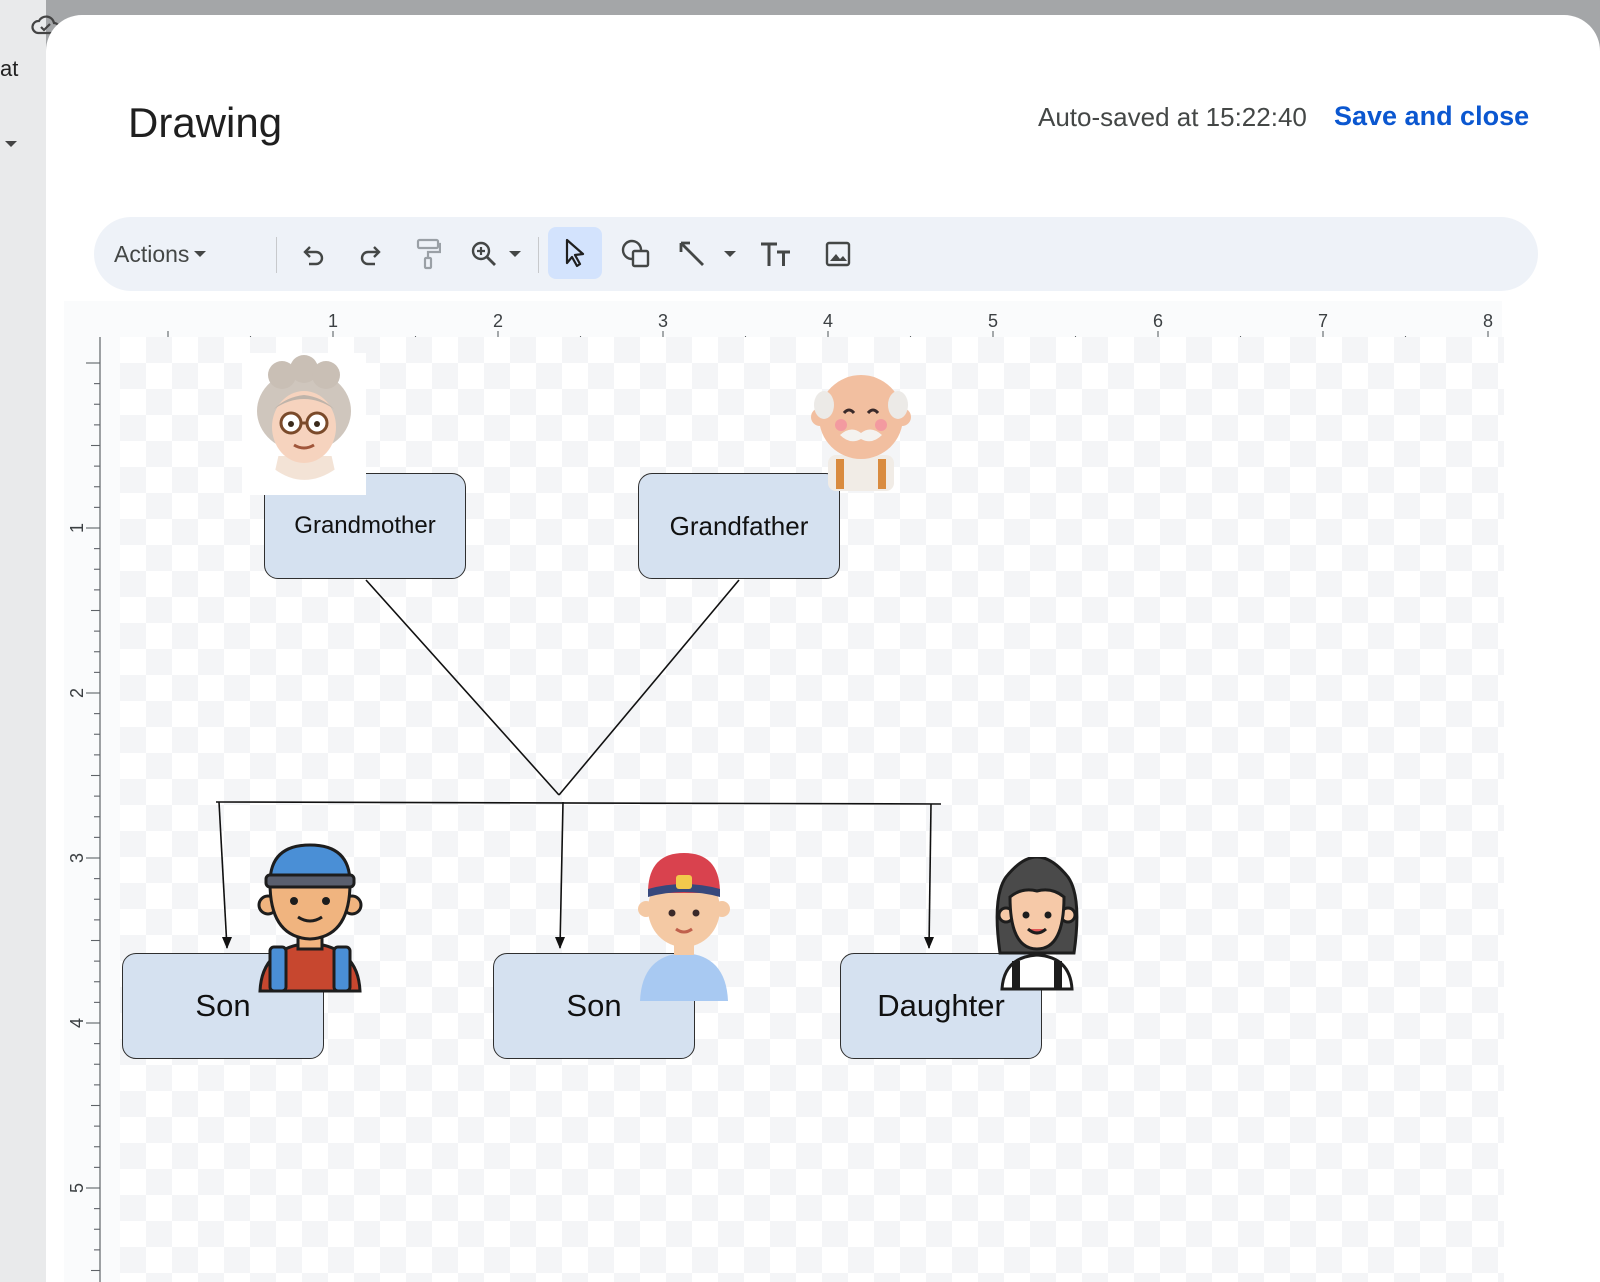 The image size is (1600, 1282). What do you see at coordinates (692, 254) in the screenshot?
I see `line-icon` at bounding box center [692, 254].